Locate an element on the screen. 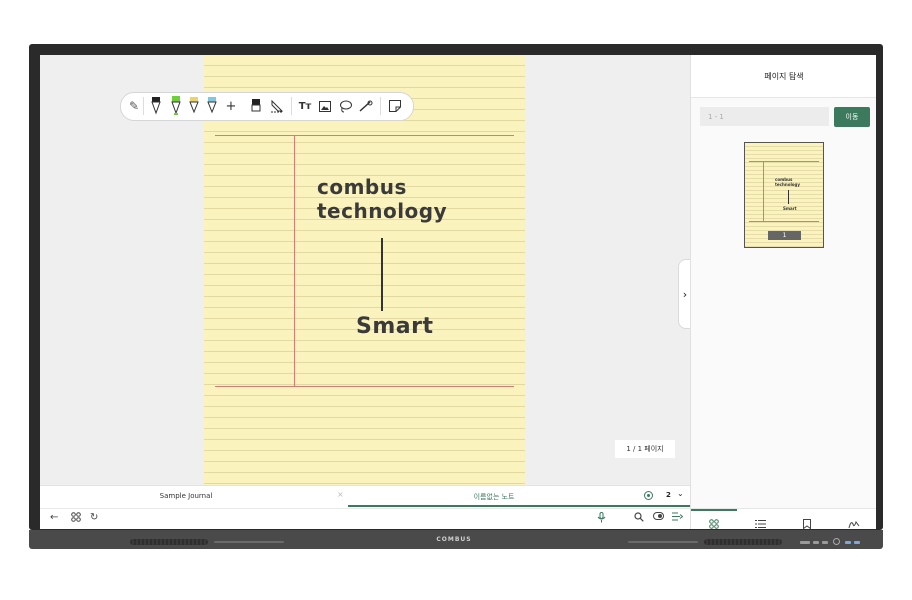  go-button: 이동 is located at coordinates (852, 117).